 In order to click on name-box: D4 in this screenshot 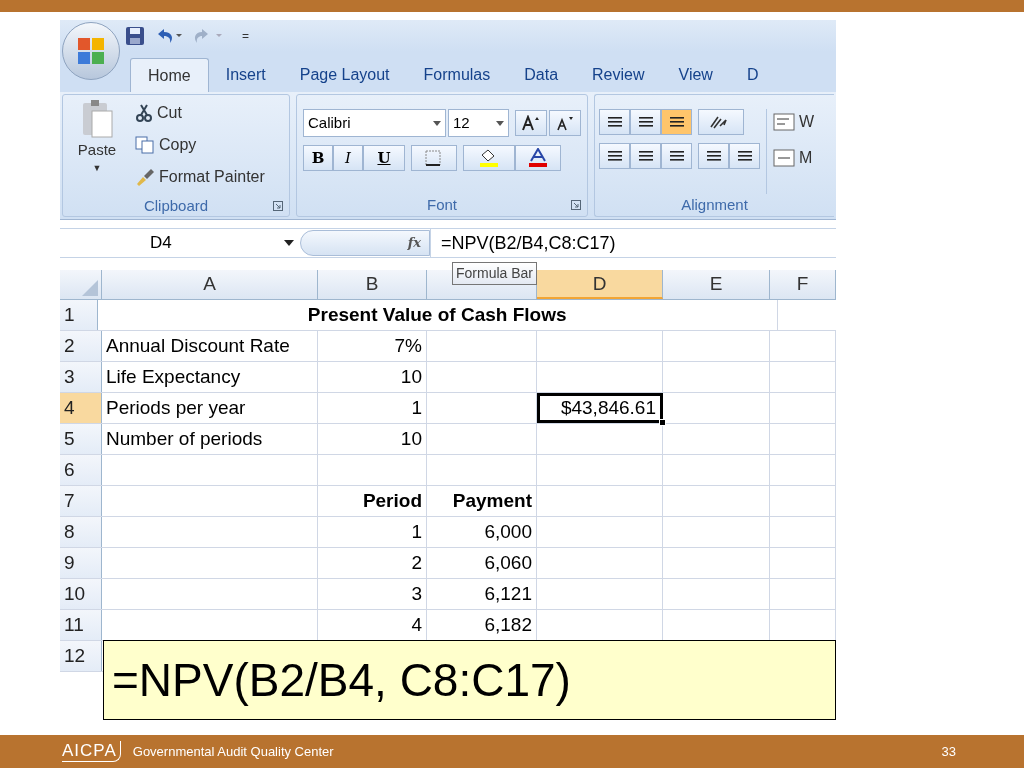, I will do `click(180, 243)`.